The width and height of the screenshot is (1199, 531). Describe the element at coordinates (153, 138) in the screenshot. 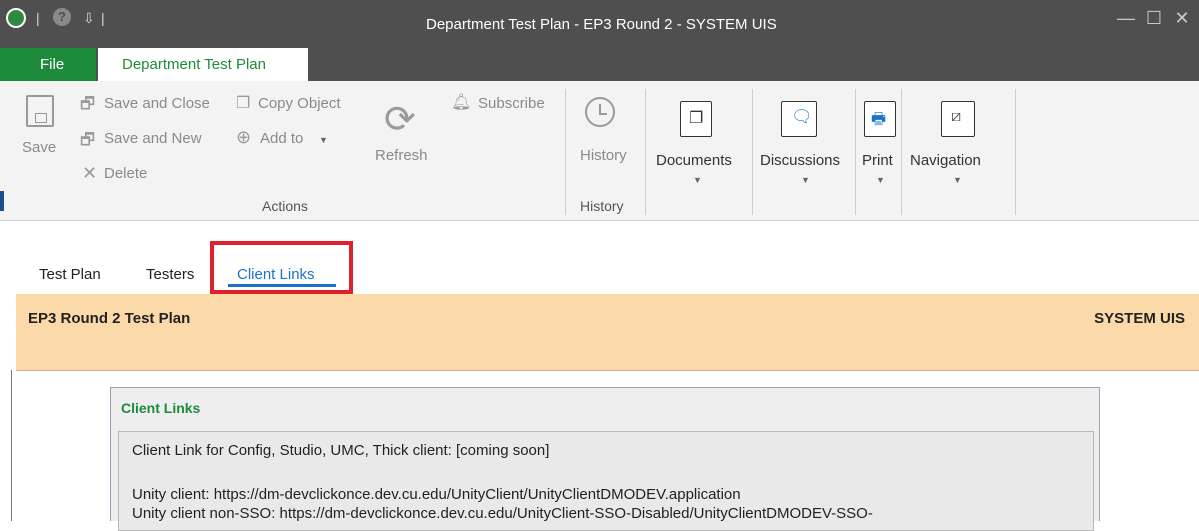

I see `save-and-new-button: Save and New` at that location.